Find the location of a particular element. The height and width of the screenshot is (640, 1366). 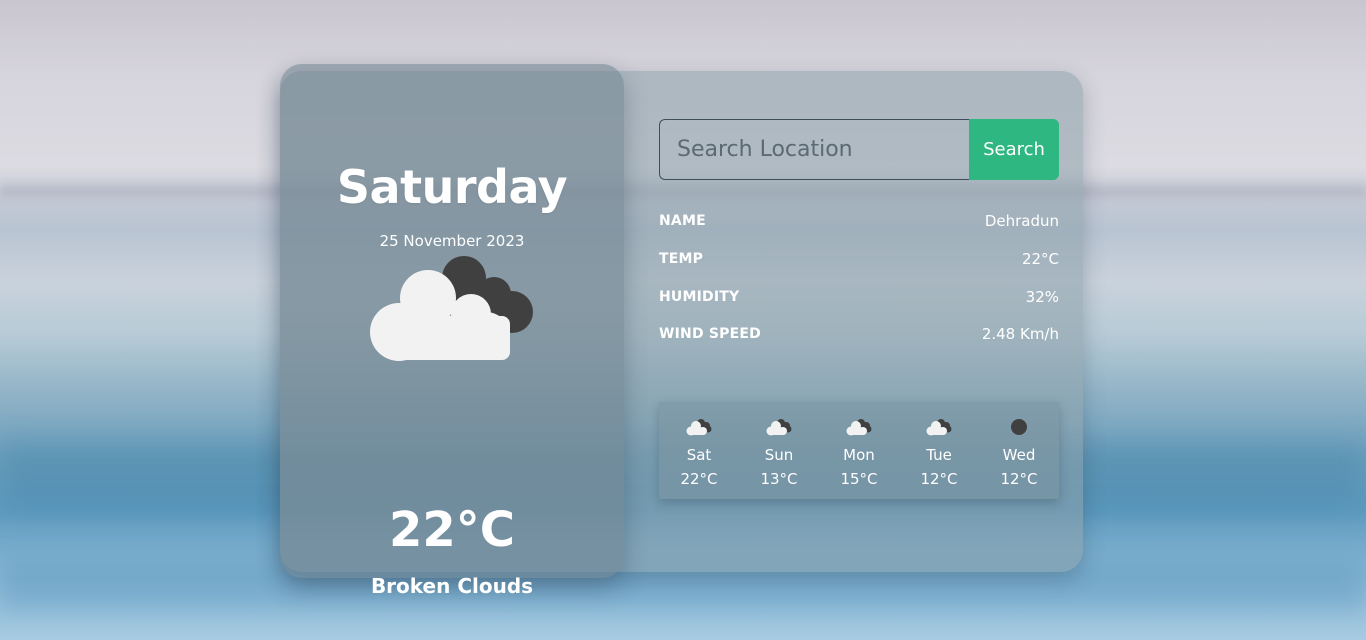

detail-label: NAME is located at coordinates (682, 221).